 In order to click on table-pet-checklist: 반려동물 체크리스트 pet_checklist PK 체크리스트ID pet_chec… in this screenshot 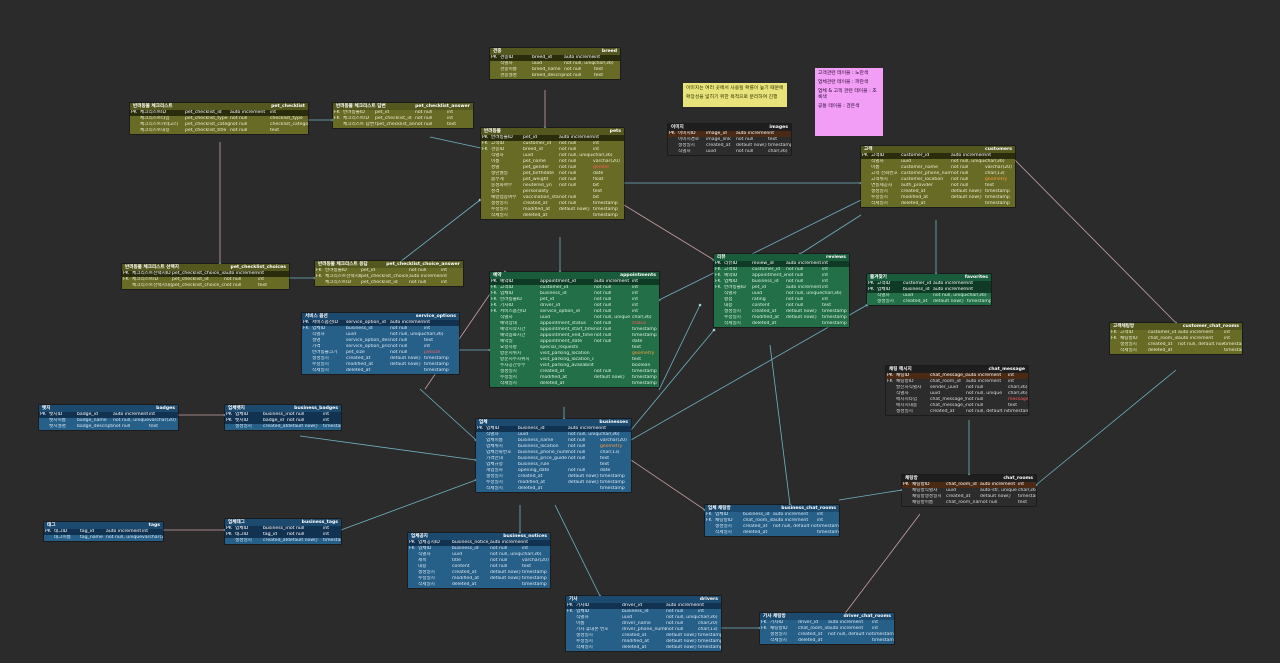, I will do `click(219, 118)`.